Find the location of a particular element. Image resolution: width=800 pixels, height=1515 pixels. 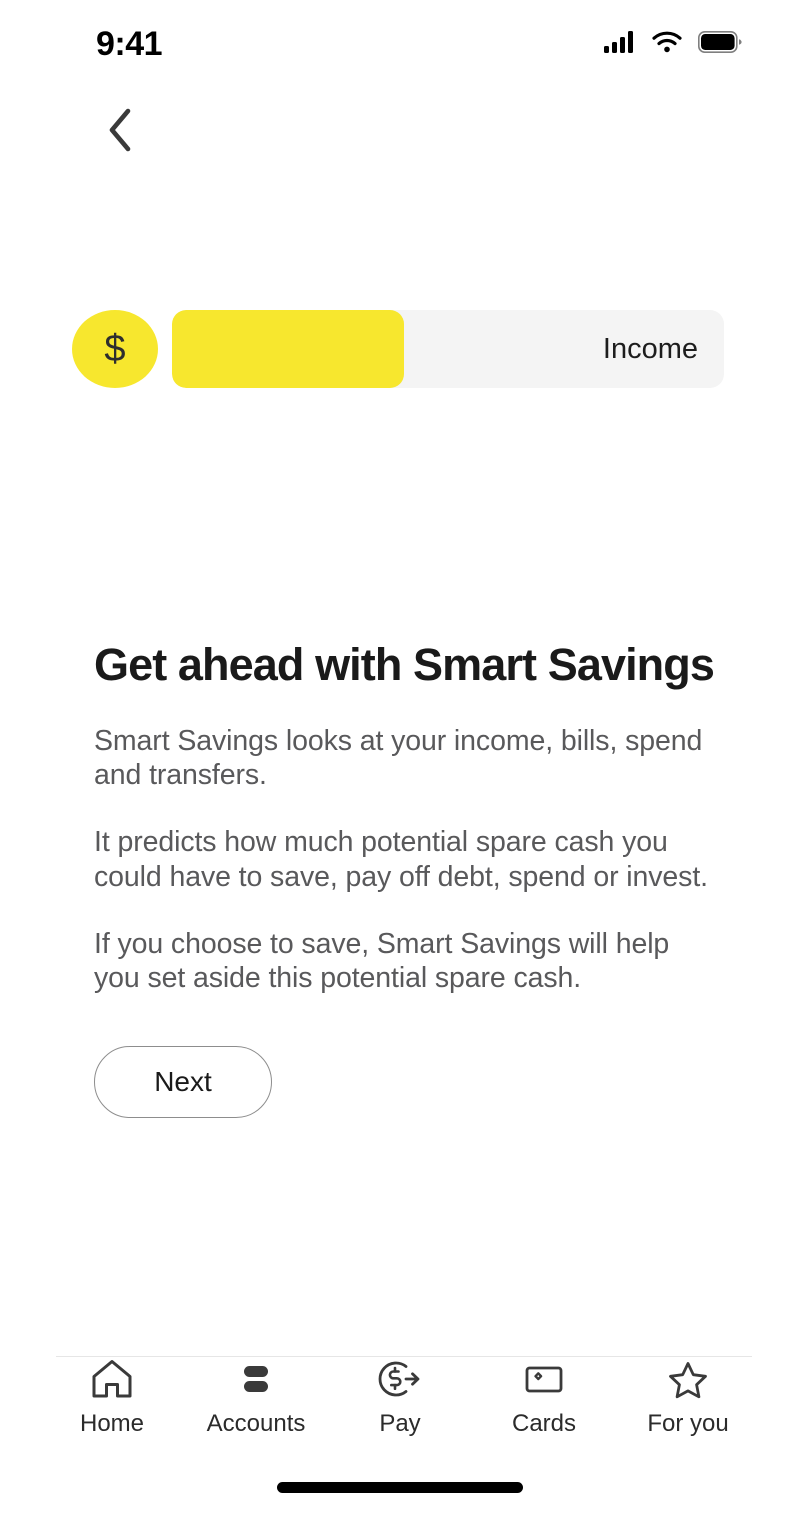

back-button is located at coordinates (120, 131).